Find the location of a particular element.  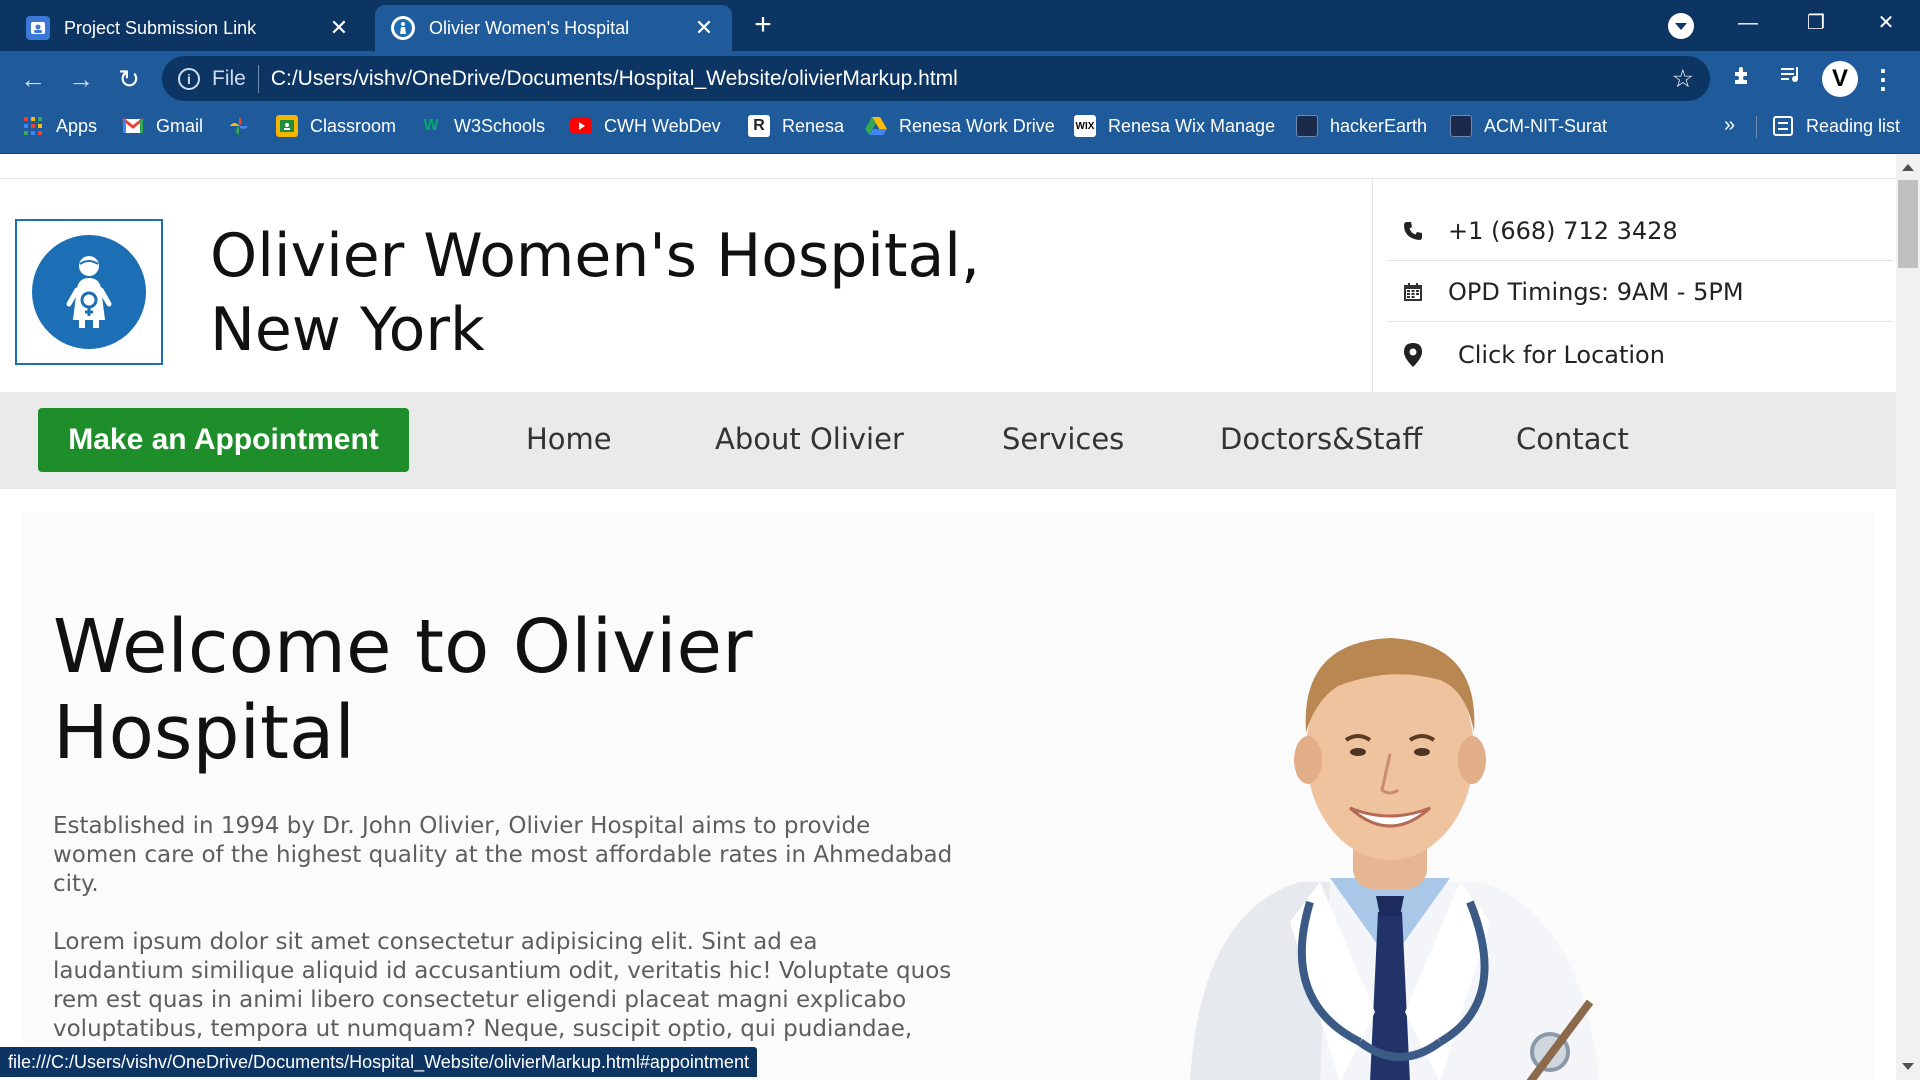

bookmark-classroom: Classroom is located at coordinates (336, 126).